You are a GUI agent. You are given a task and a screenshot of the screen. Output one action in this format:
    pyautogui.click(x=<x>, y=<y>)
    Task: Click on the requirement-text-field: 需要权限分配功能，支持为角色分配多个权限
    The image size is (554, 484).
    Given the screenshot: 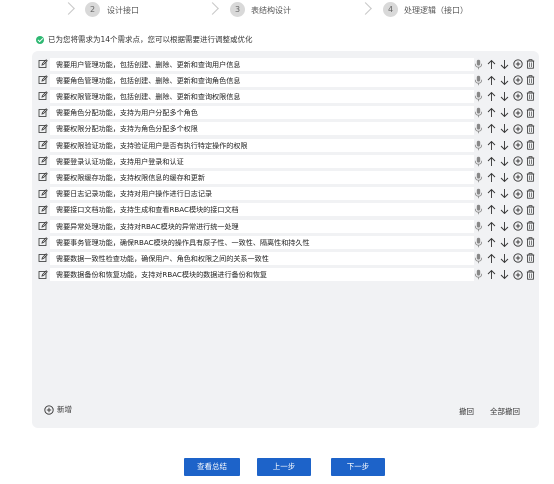 What is the action you would take?
    pyautogui.click(x=262, y=129)
    